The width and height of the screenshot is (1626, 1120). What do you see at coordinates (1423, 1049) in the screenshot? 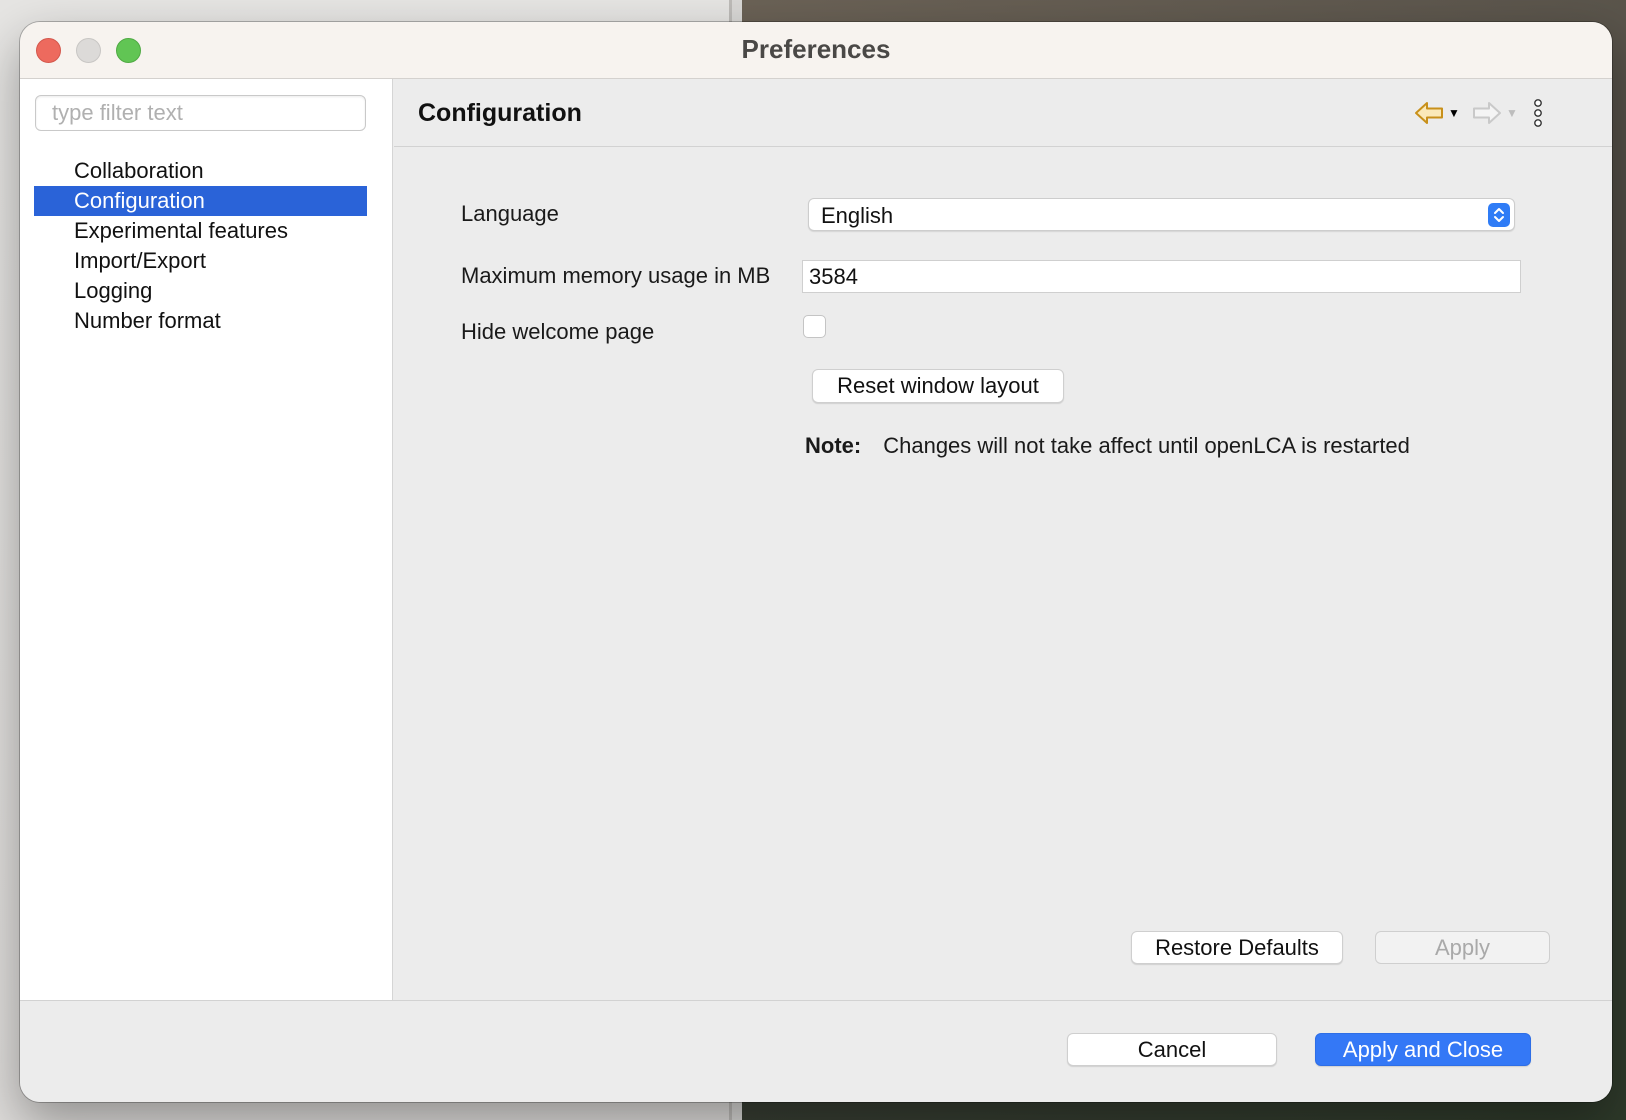
I see `apply-and-close-button: Apply and Close` at bounding box center [1423, 1049].